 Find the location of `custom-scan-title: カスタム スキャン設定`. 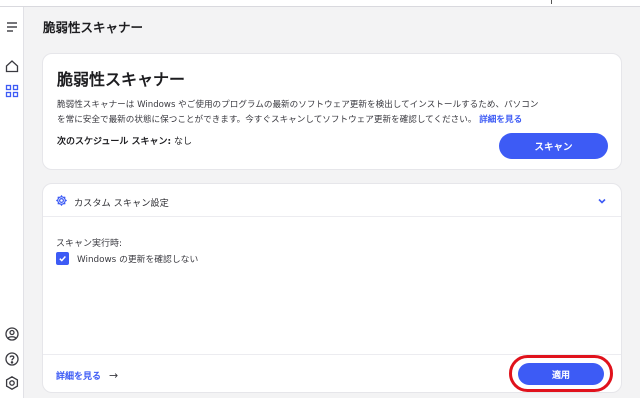

custom-scan-title: カスタム スキャン設定 is located at coordinates (121, 203).